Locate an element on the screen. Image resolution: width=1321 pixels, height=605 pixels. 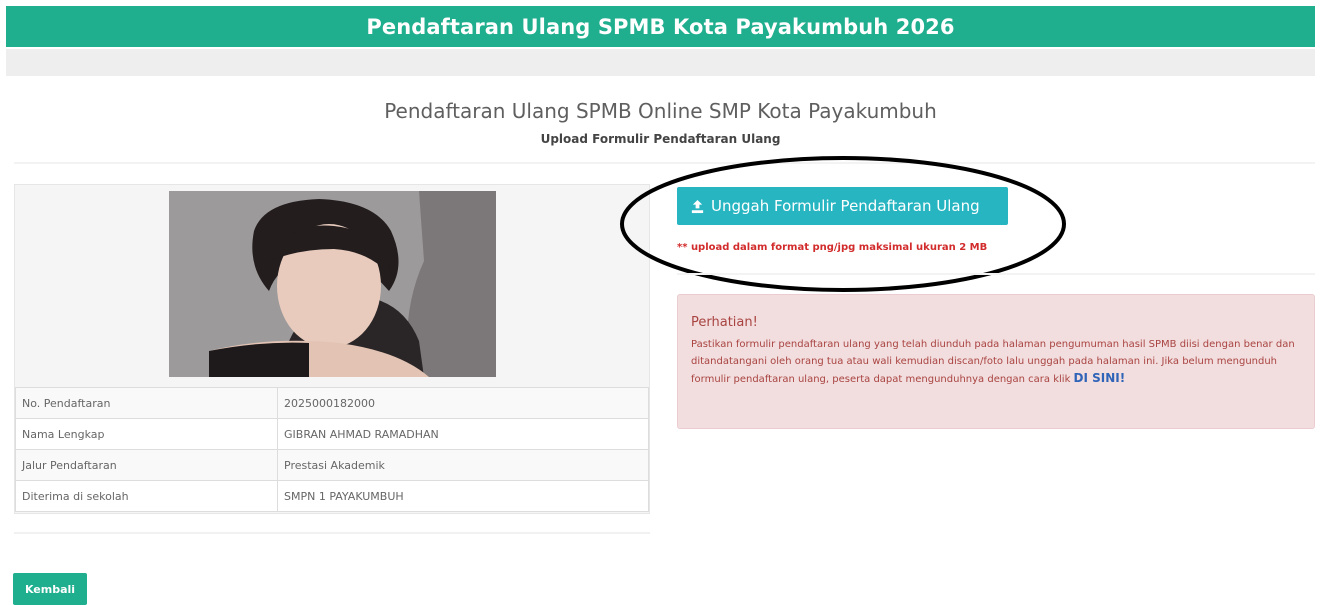
row-value: Prestasi Akademik is located at coordinates (463, 465).